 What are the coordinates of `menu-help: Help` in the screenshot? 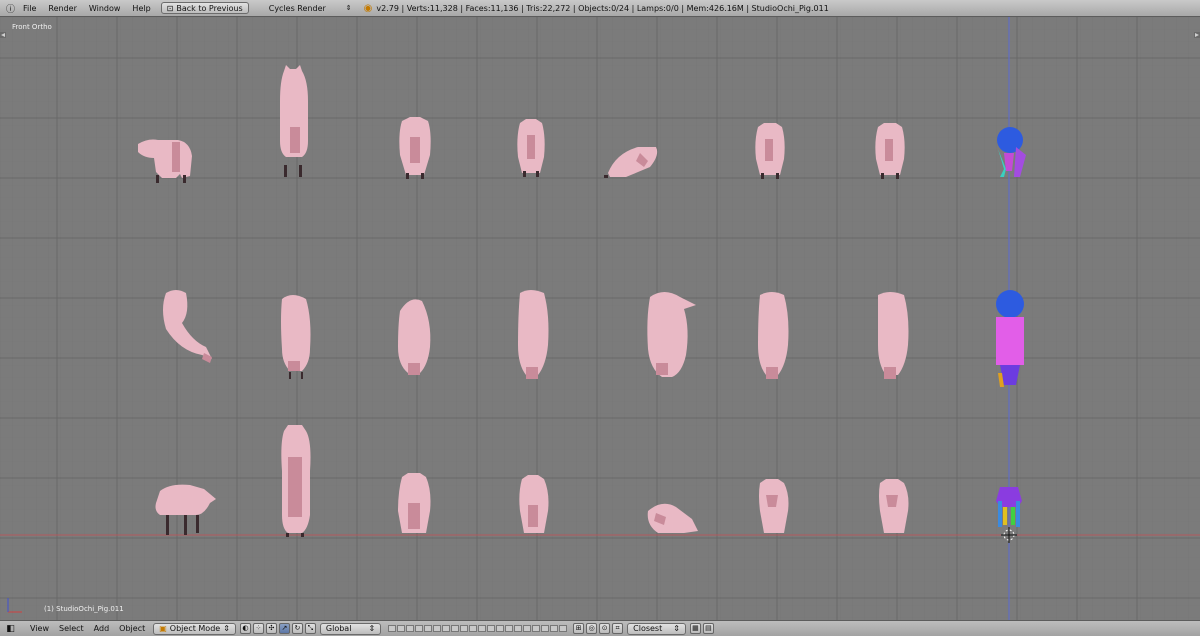 It's located at (141, 8).